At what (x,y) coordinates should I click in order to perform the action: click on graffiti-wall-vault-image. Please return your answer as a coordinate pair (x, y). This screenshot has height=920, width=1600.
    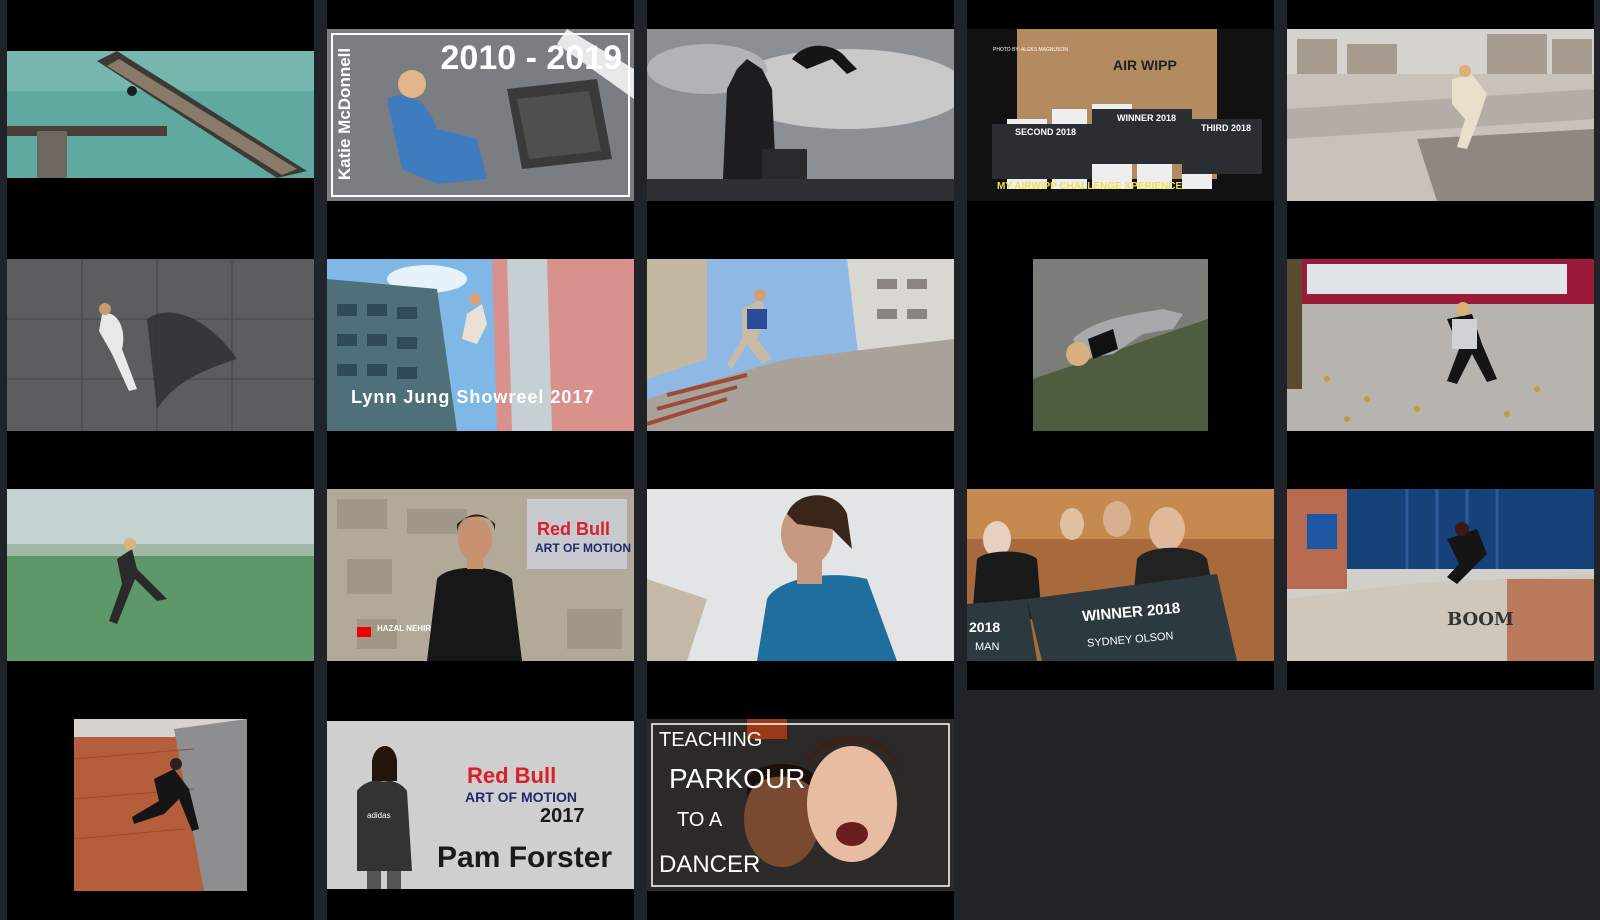
    Looking at the image, I should click on (1440, 575).